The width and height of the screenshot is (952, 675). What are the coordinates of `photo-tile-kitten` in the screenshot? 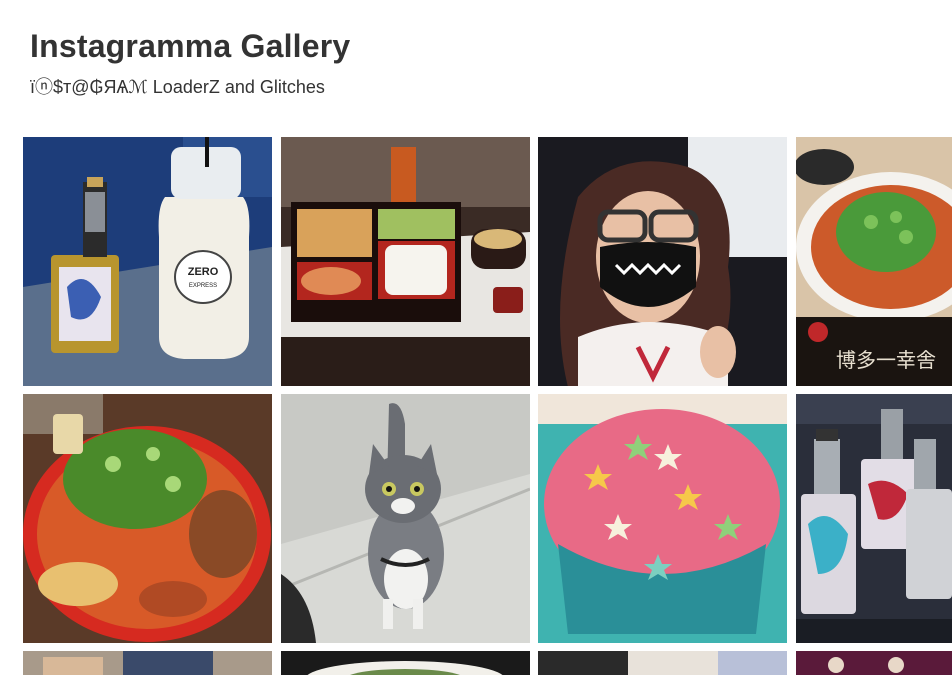 It's located at (405, 518).